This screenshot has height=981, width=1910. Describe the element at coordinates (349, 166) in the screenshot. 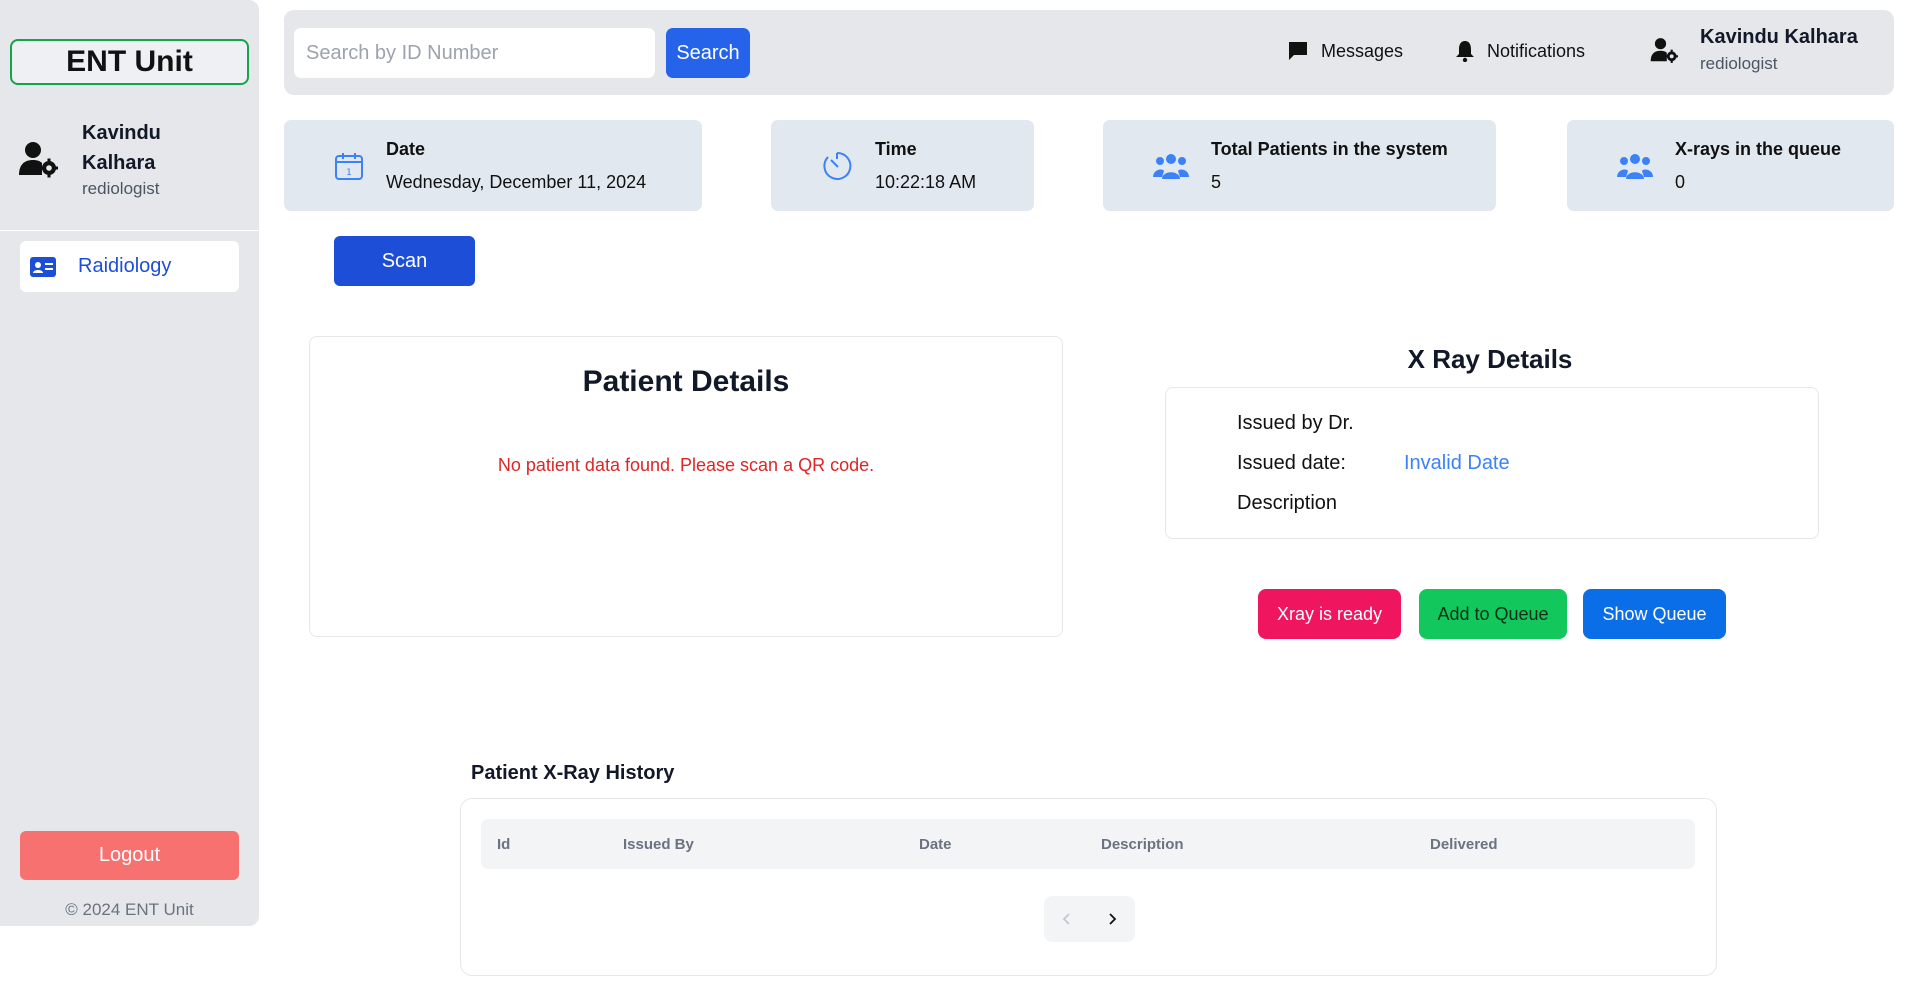

I see `calendar-icon: 1` at that location.